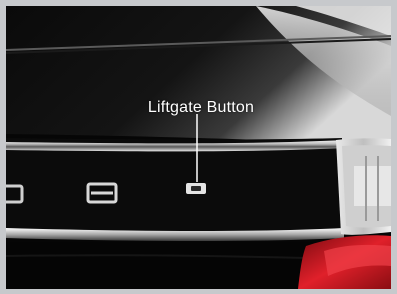 The image size is (397, 294). Describe the element at coordinates (201, 107) in the screenshot. I see `liftgate-button-label: Liftgate Button` at that location.